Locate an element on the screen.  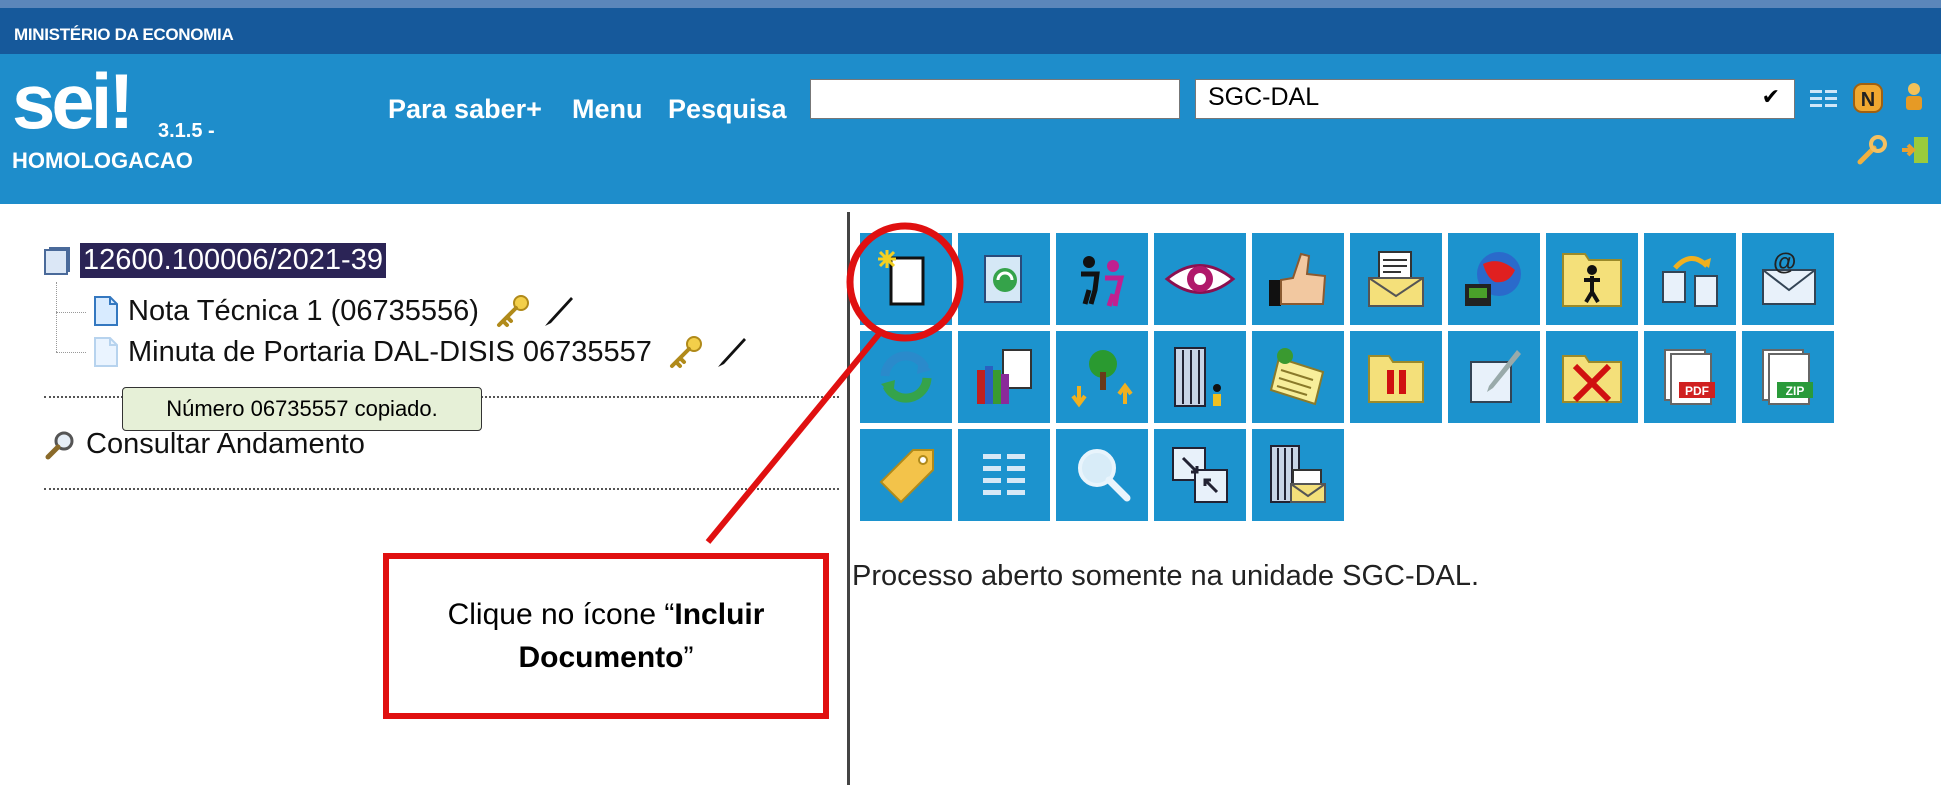
chevron-down-icon: ✔ is located at coordinates (1770, 96).